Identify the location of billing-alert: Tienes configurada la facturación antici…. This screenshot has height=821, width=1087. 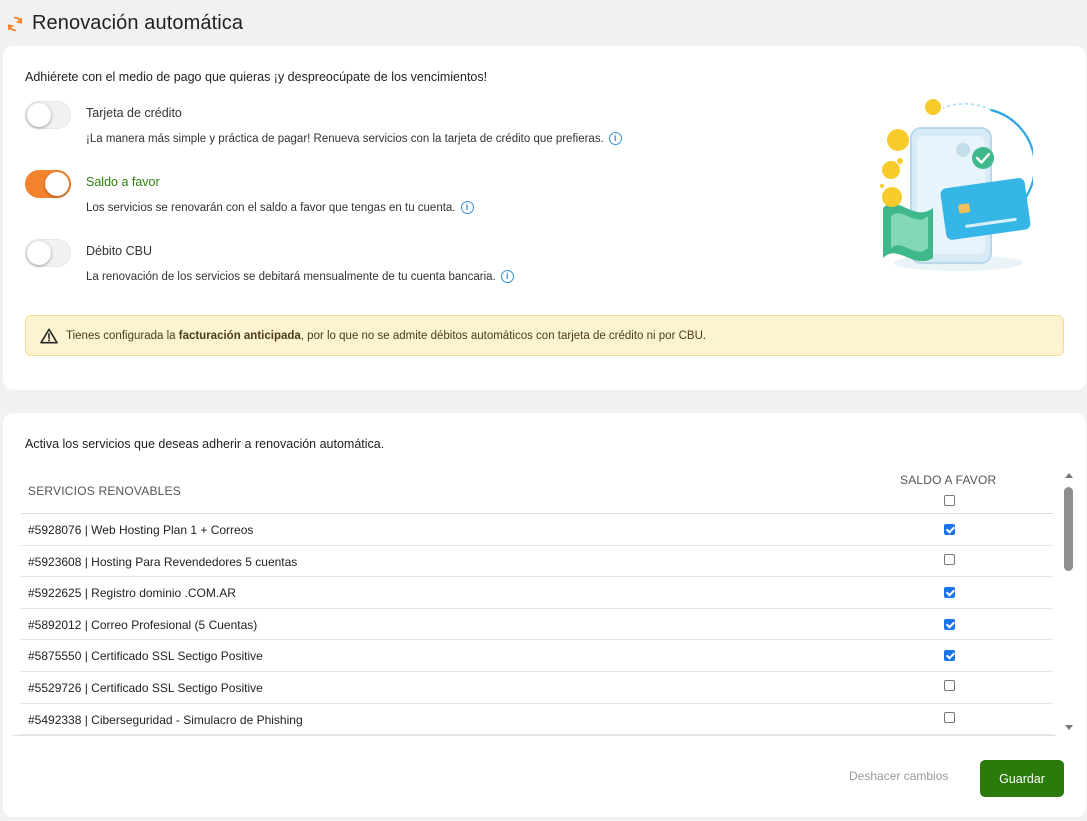
(544, 335).